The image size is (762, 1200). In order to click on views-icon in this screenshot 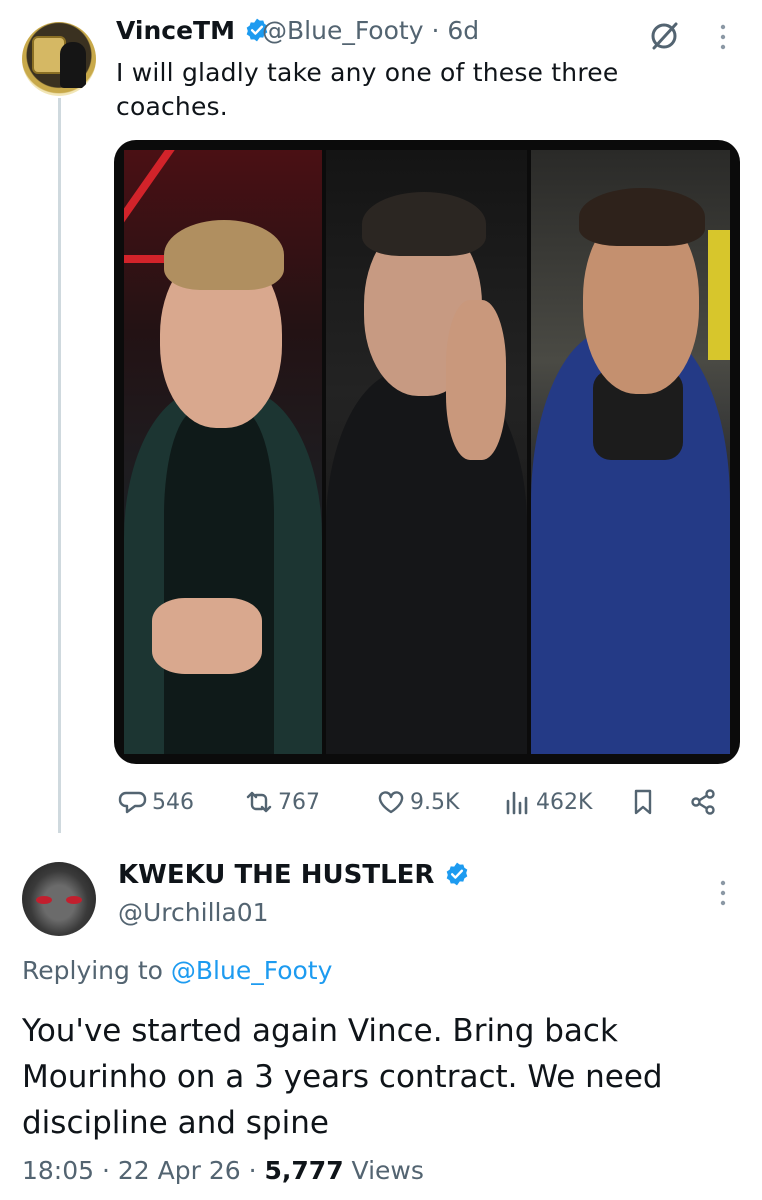, I will do `click(517, 803)`.